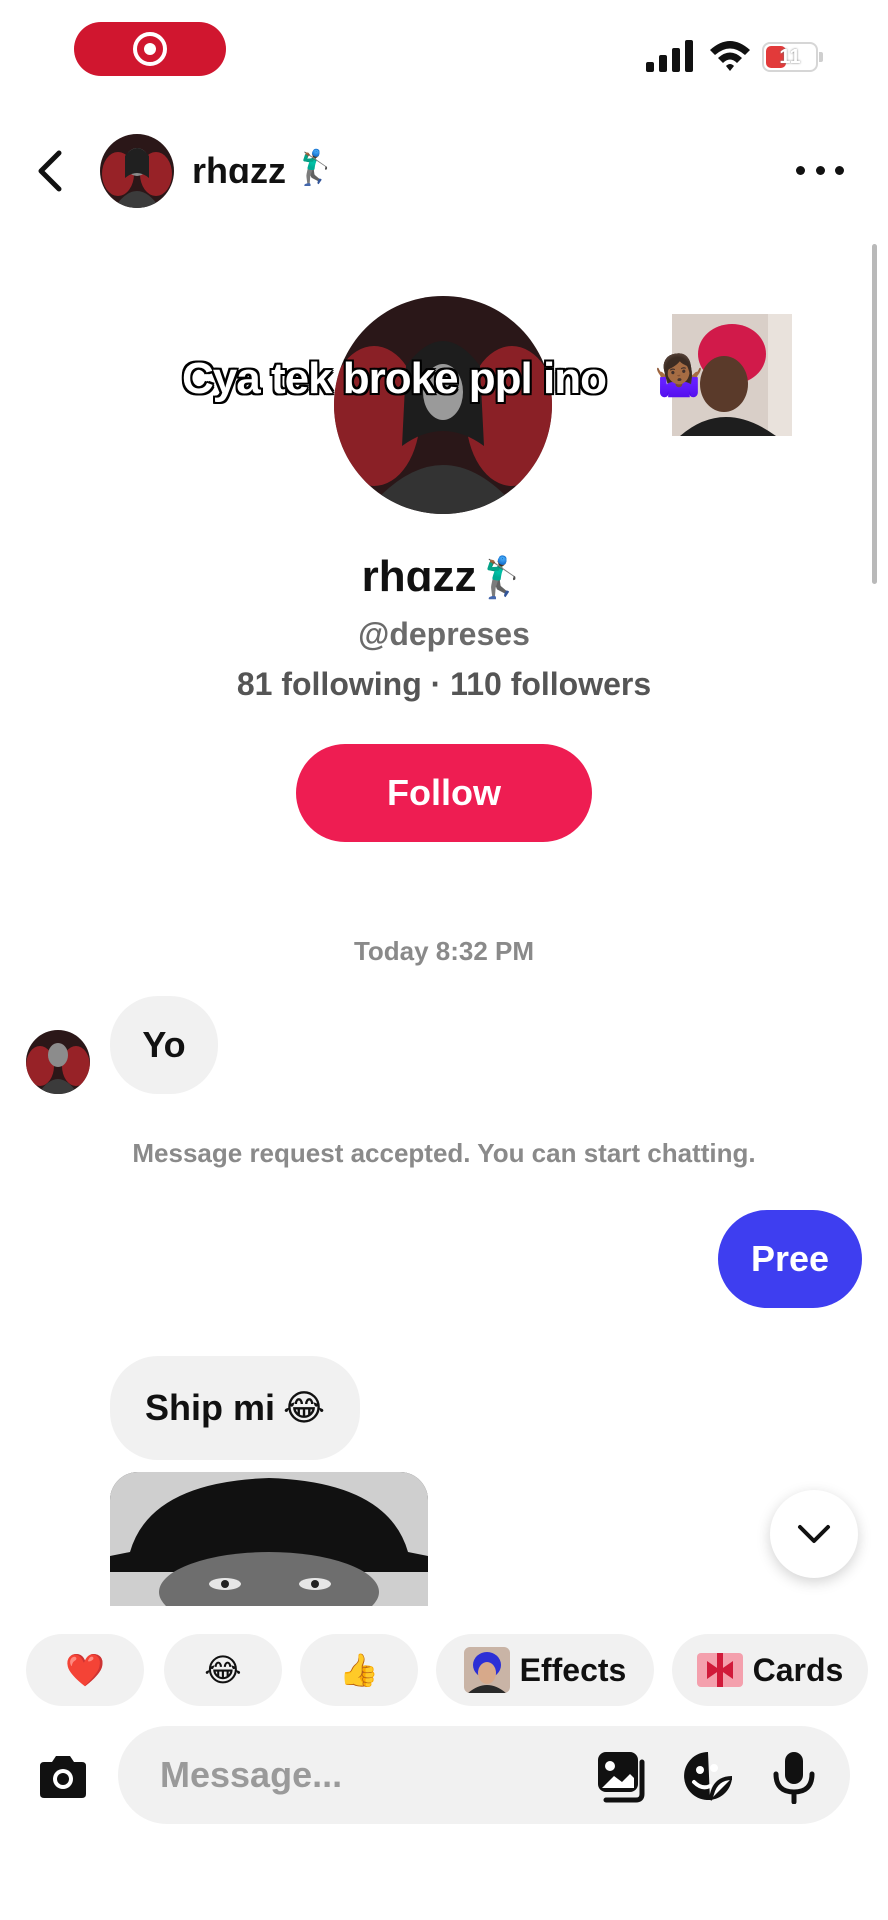  Describe the element at coordinates (444, 684) in the screenshot. I see `profile-stats: 81 following · 110 followers` at that location.